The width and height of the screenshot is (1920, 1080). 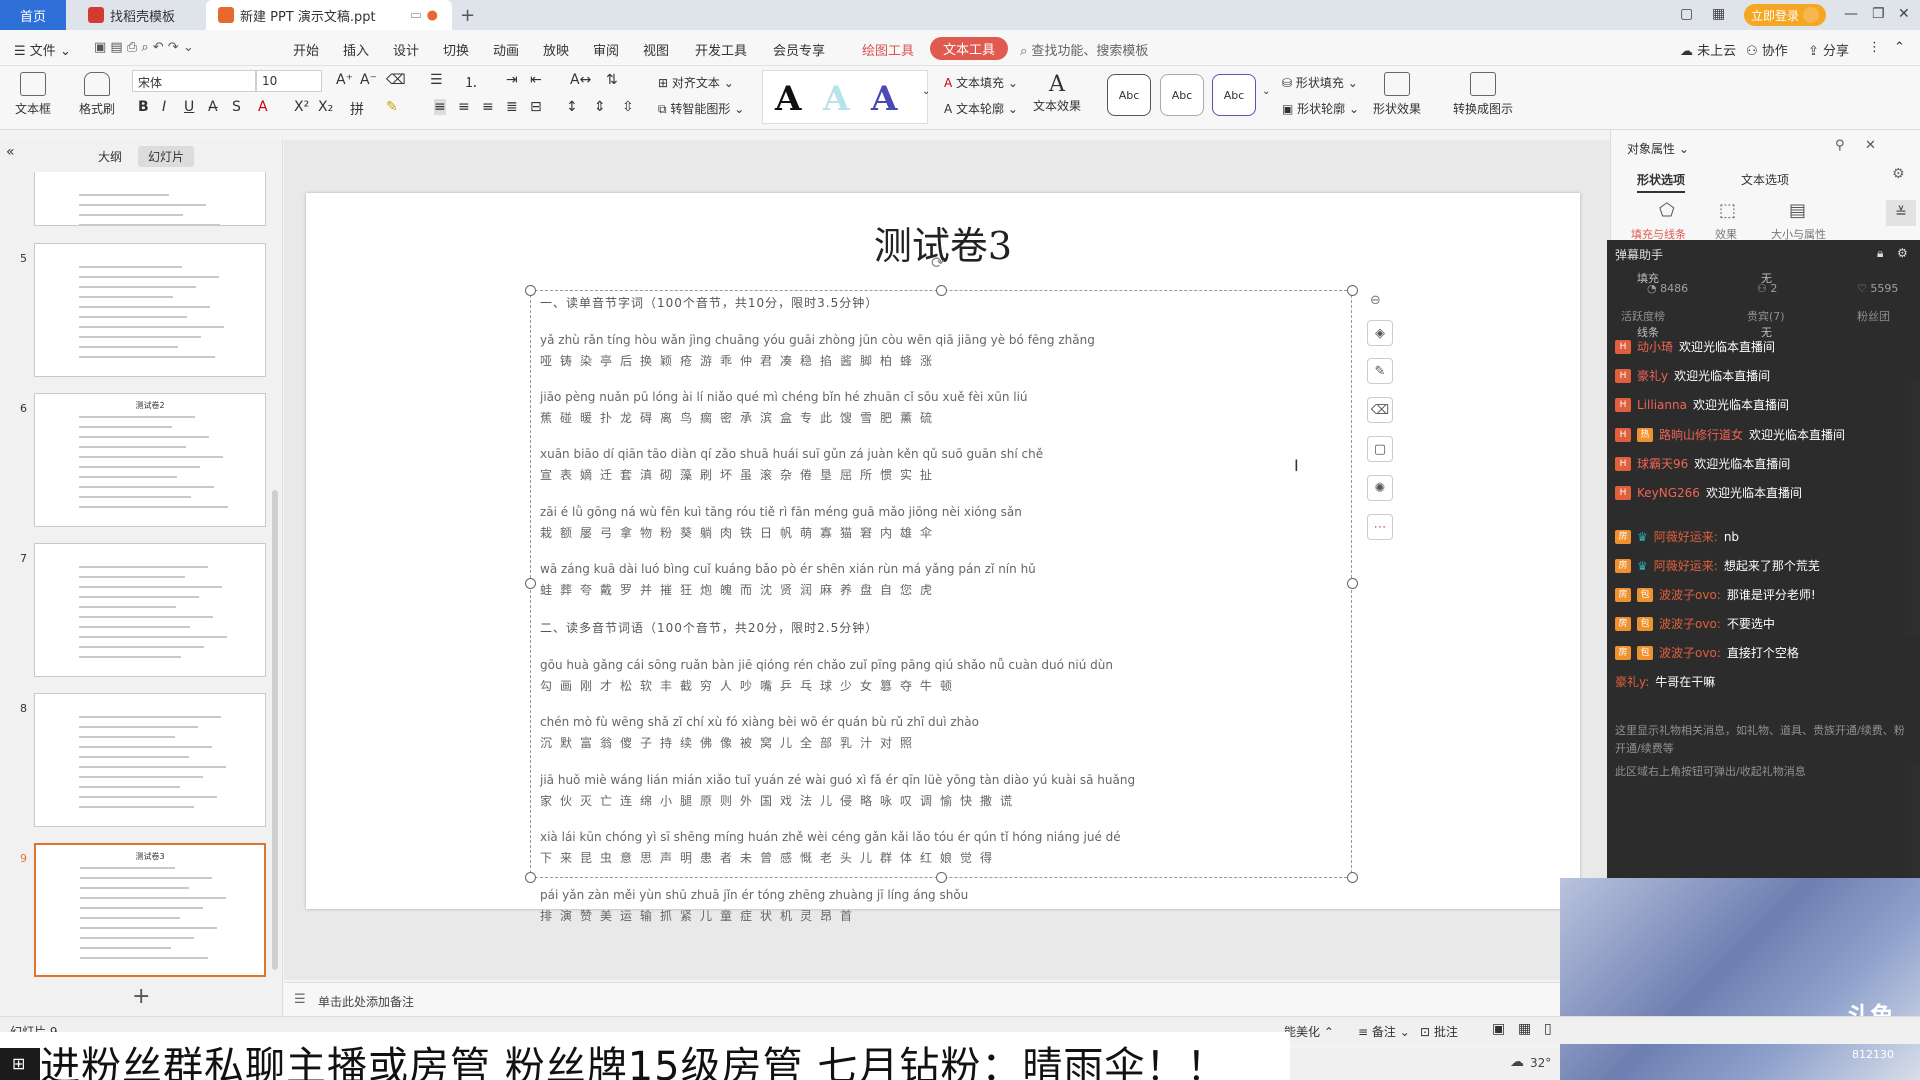 I want to click on align-right-icon: ≡, so click(x=488, y=107).